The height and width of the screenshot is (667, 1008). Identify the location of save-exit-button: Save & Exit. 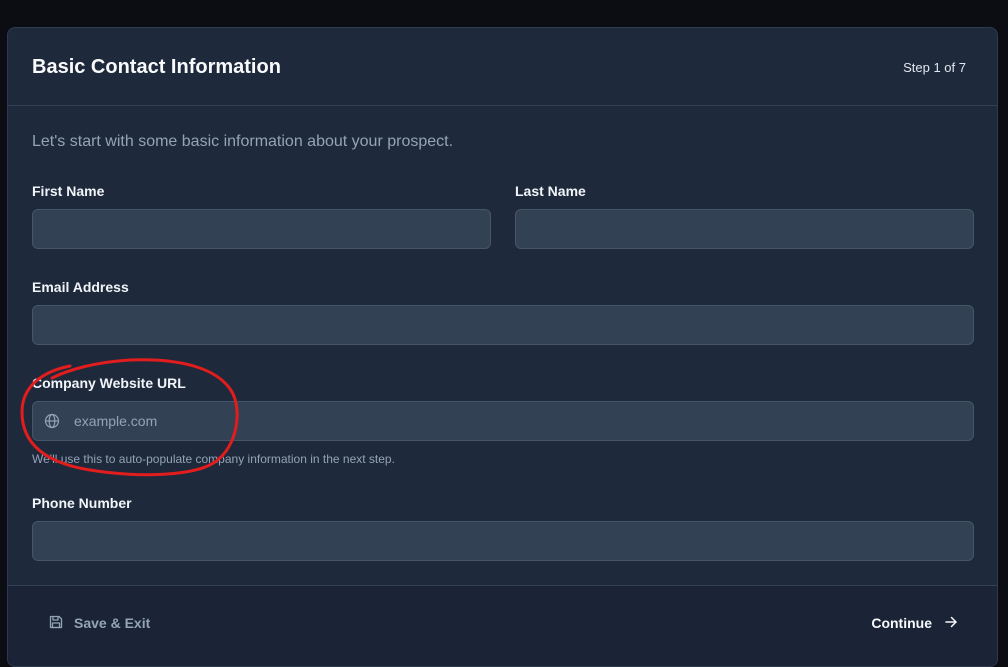
(99, 623).